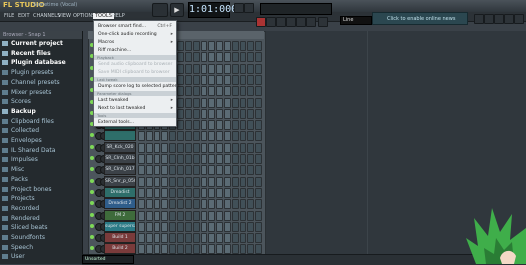 The image size is (526, 265). I want to click on browser-item: Packs, so click(41, 180).